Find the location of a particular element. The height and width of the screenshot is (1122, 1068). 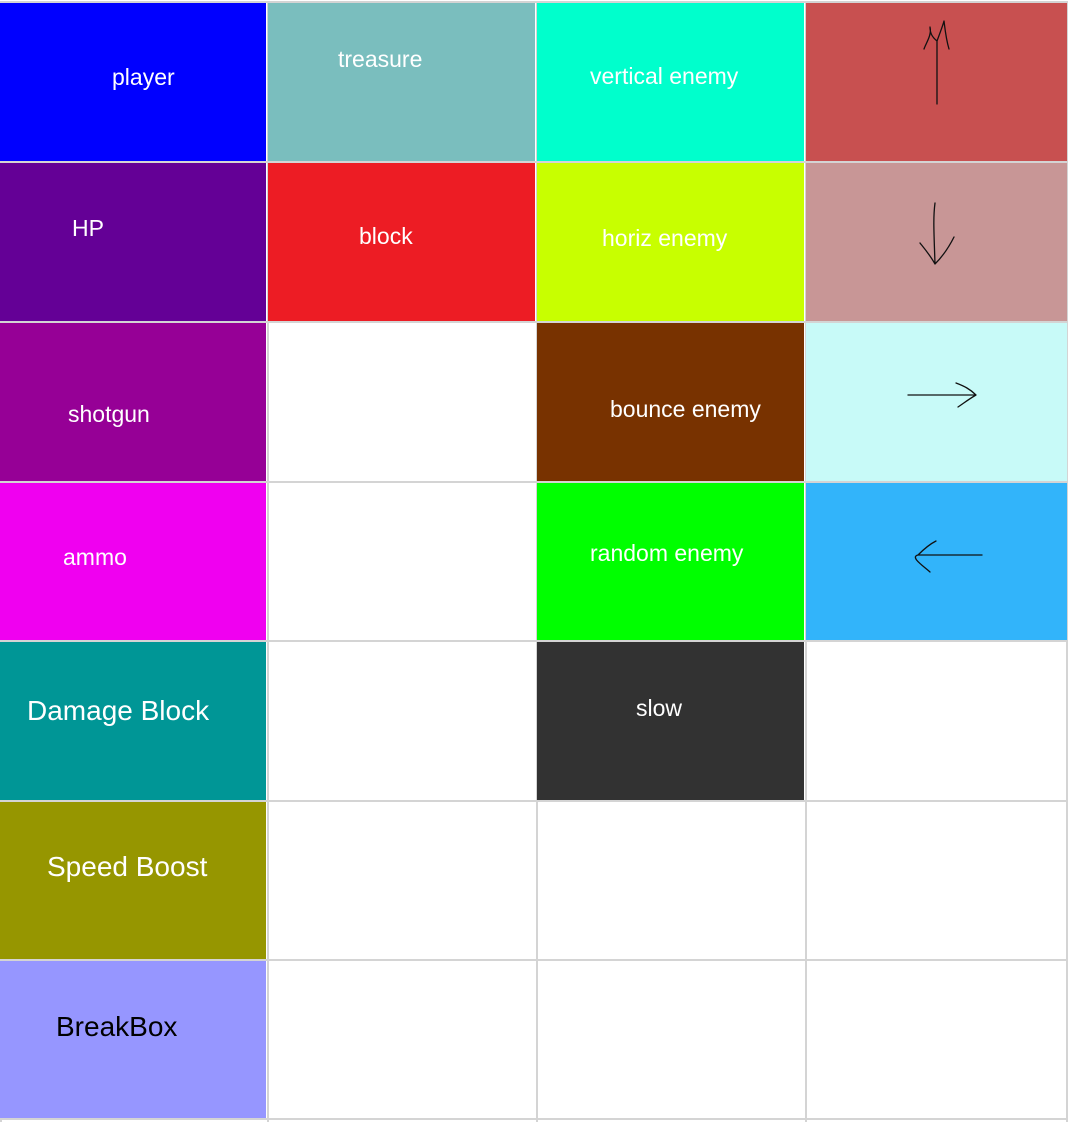

tile-label: slow is located at coordinates (659, 708).